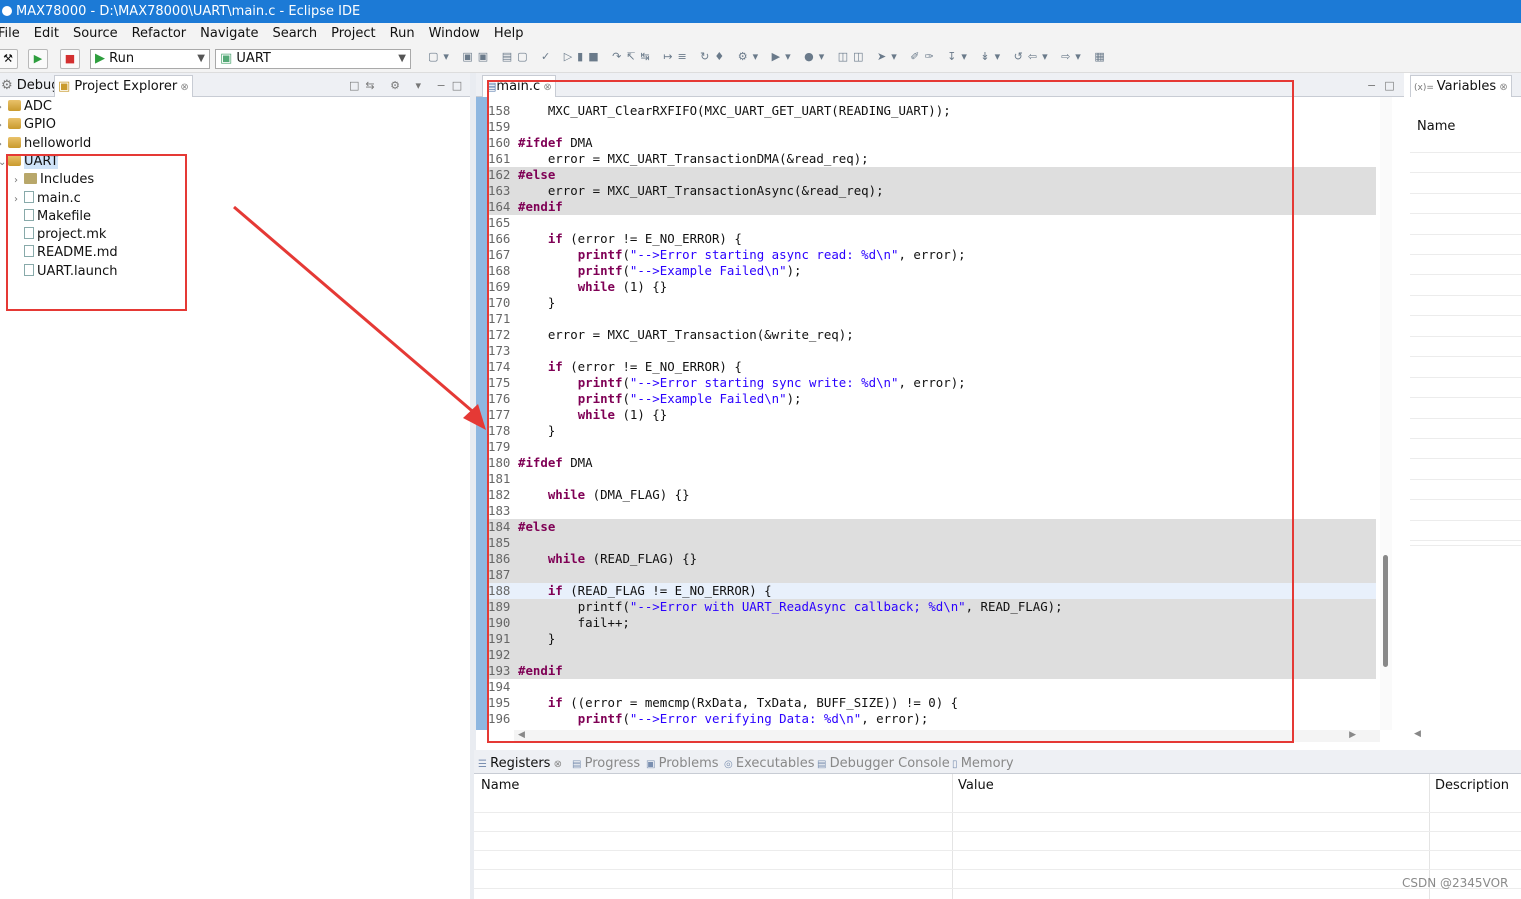 Image resolution: width=1521 pixels, height=899 pixels. What do you see at coordinates (932, 239) in the screenshot?
I see `code-line: 166 if (error != E_NO_ERROR) {` at bounding box center [932, 239].